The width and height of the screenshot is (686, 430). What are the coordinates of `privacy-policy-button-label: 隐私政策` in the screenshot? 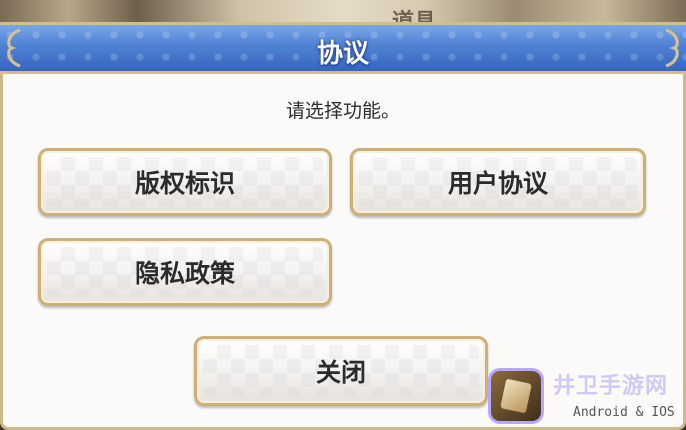 It's located at (184, 273).